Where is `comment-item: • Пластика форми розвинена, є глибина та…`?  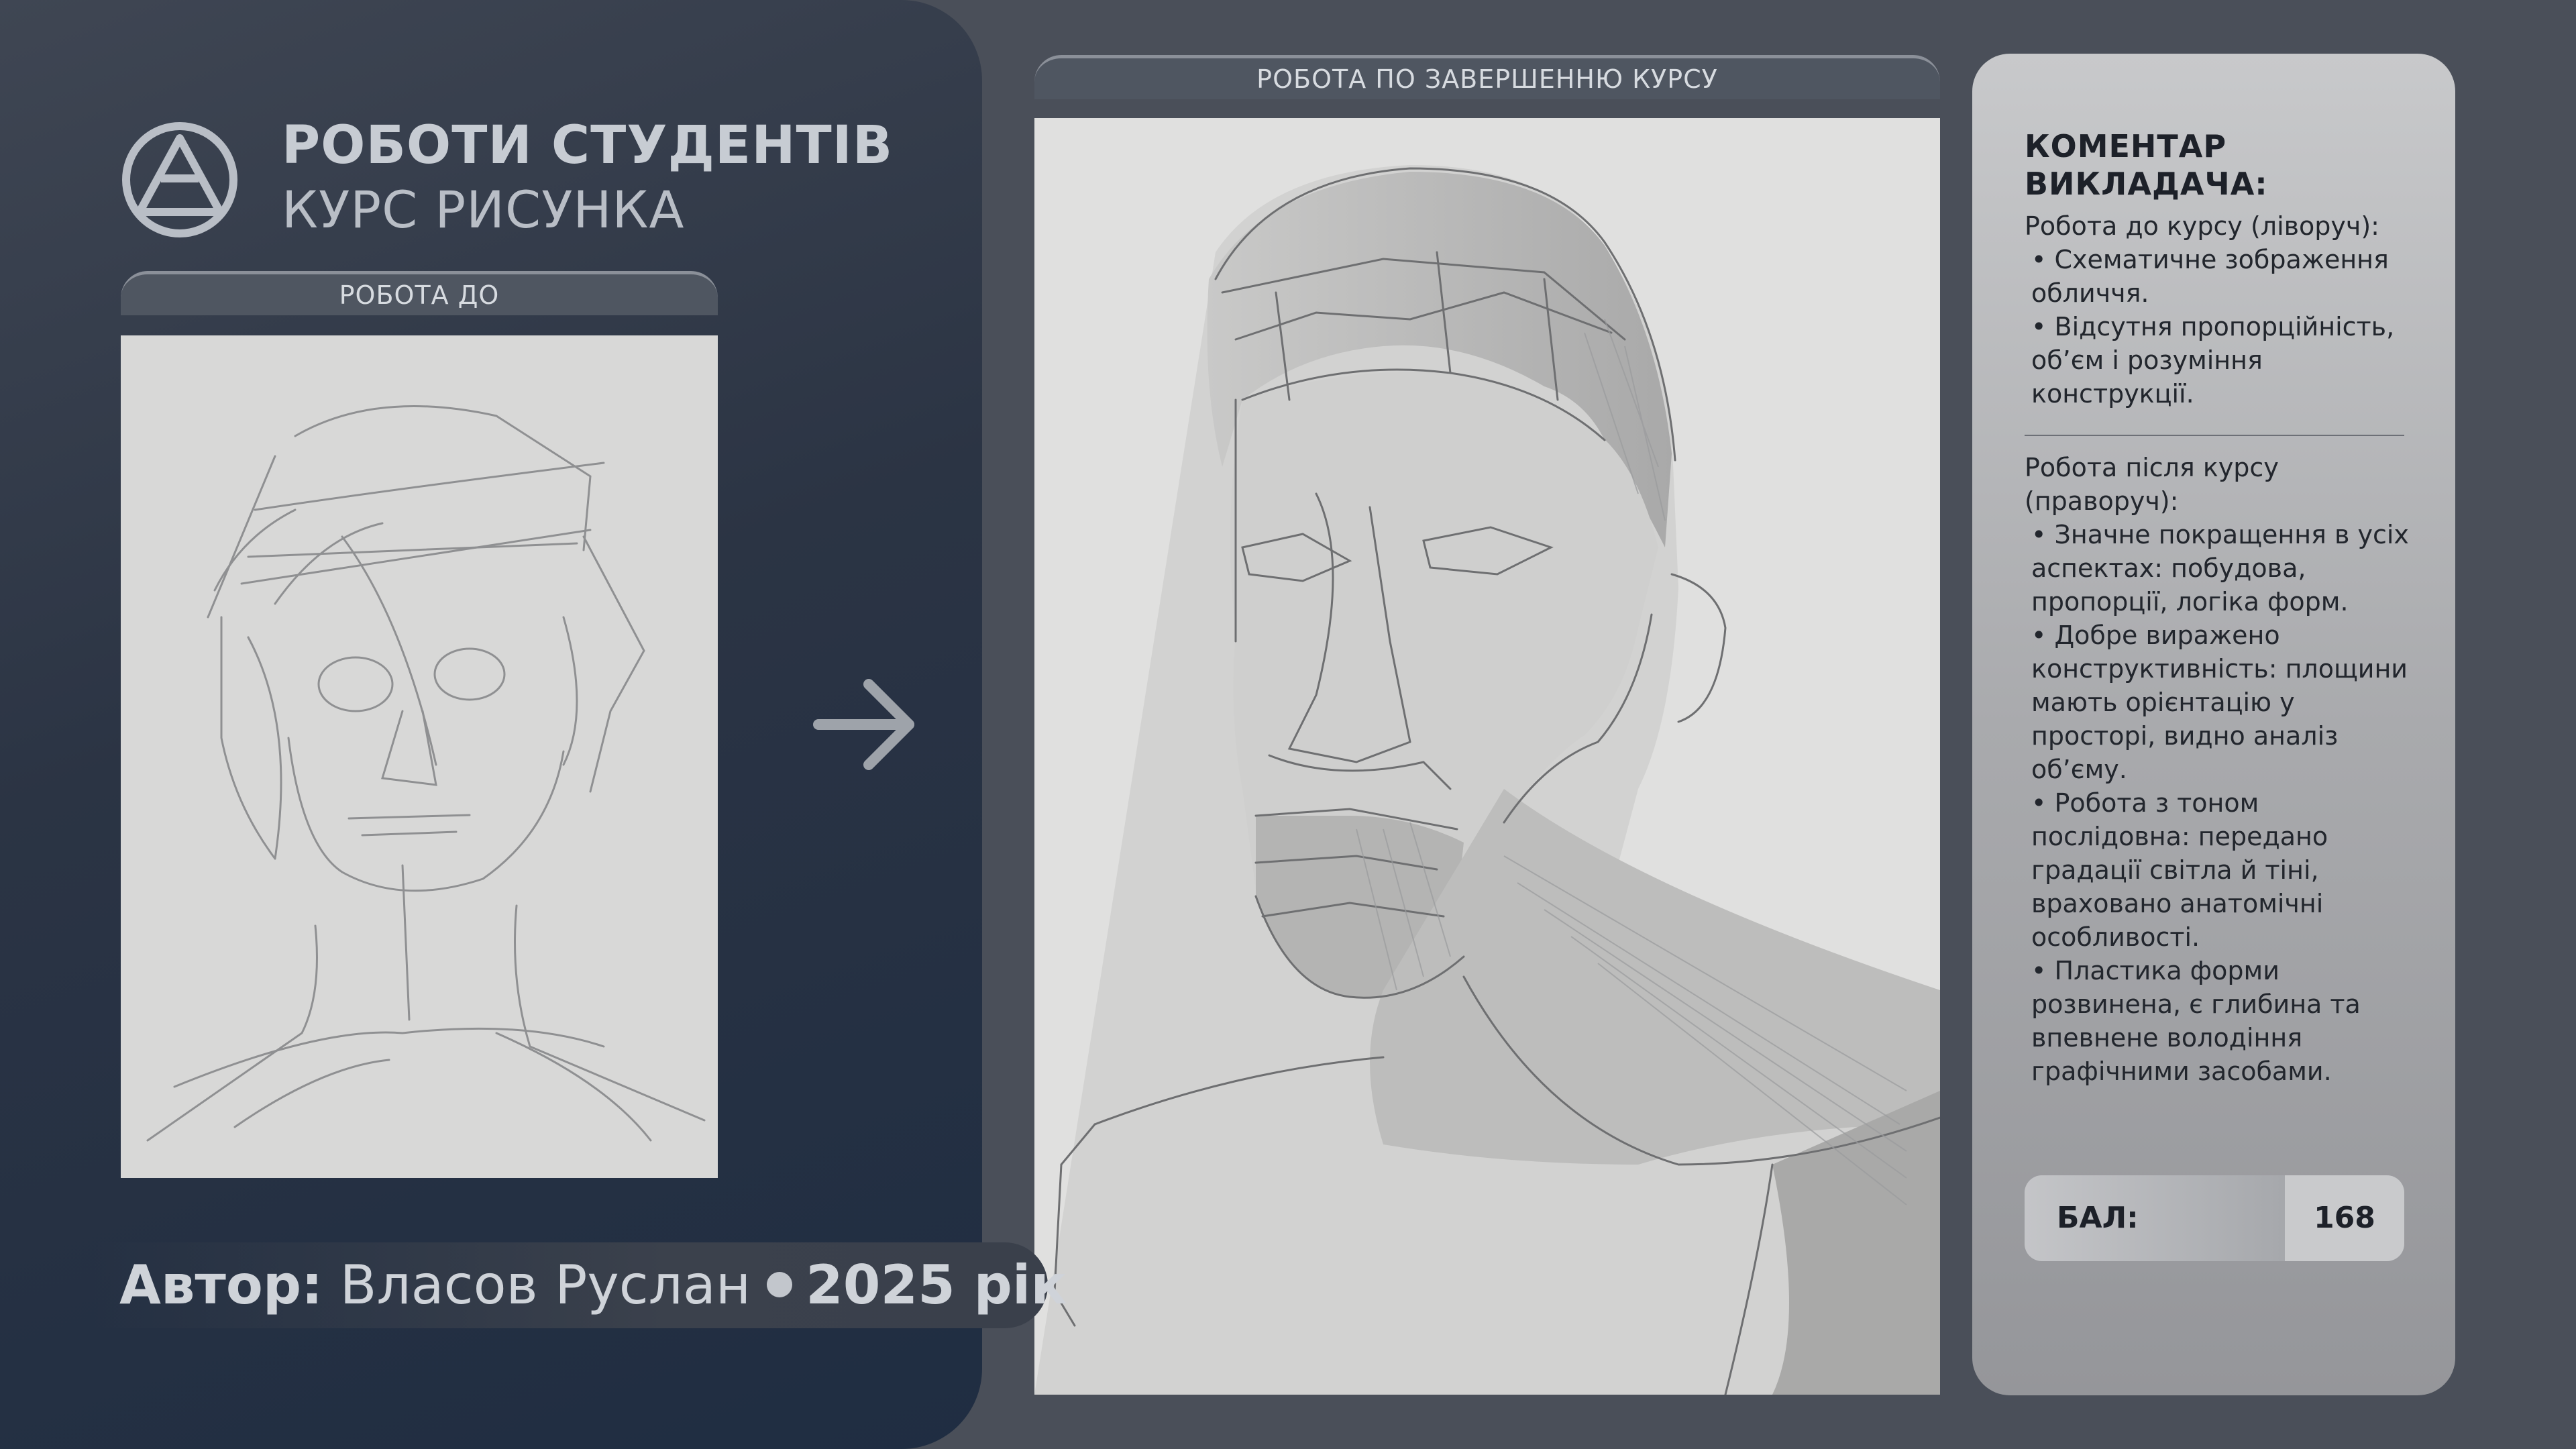 comment-item: • Пластика форми розвинена, є глибина та… is located at coordinates (2196, 1021).